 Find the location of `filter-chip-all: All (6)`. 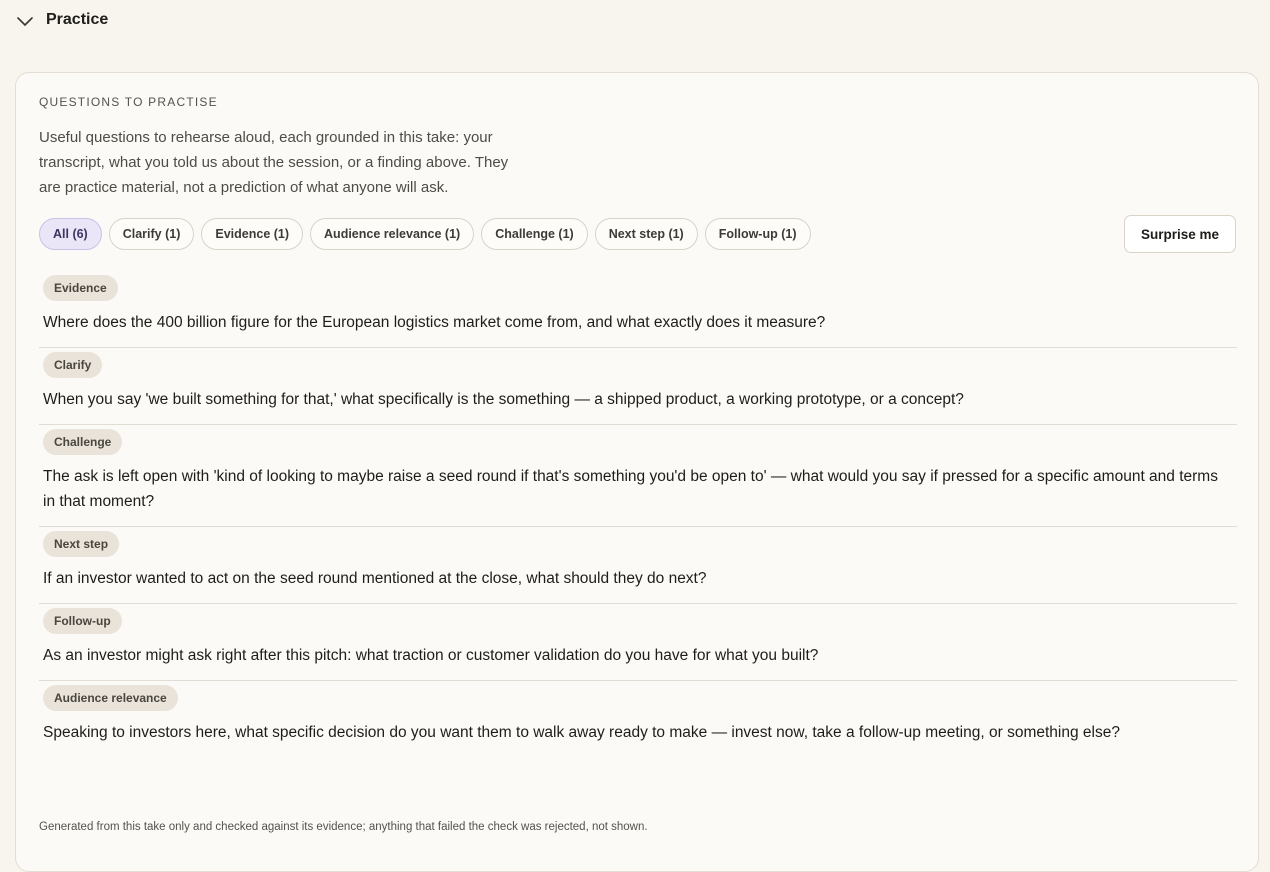

filter-chip-all: All (6) is located at coordinates (70, 234).